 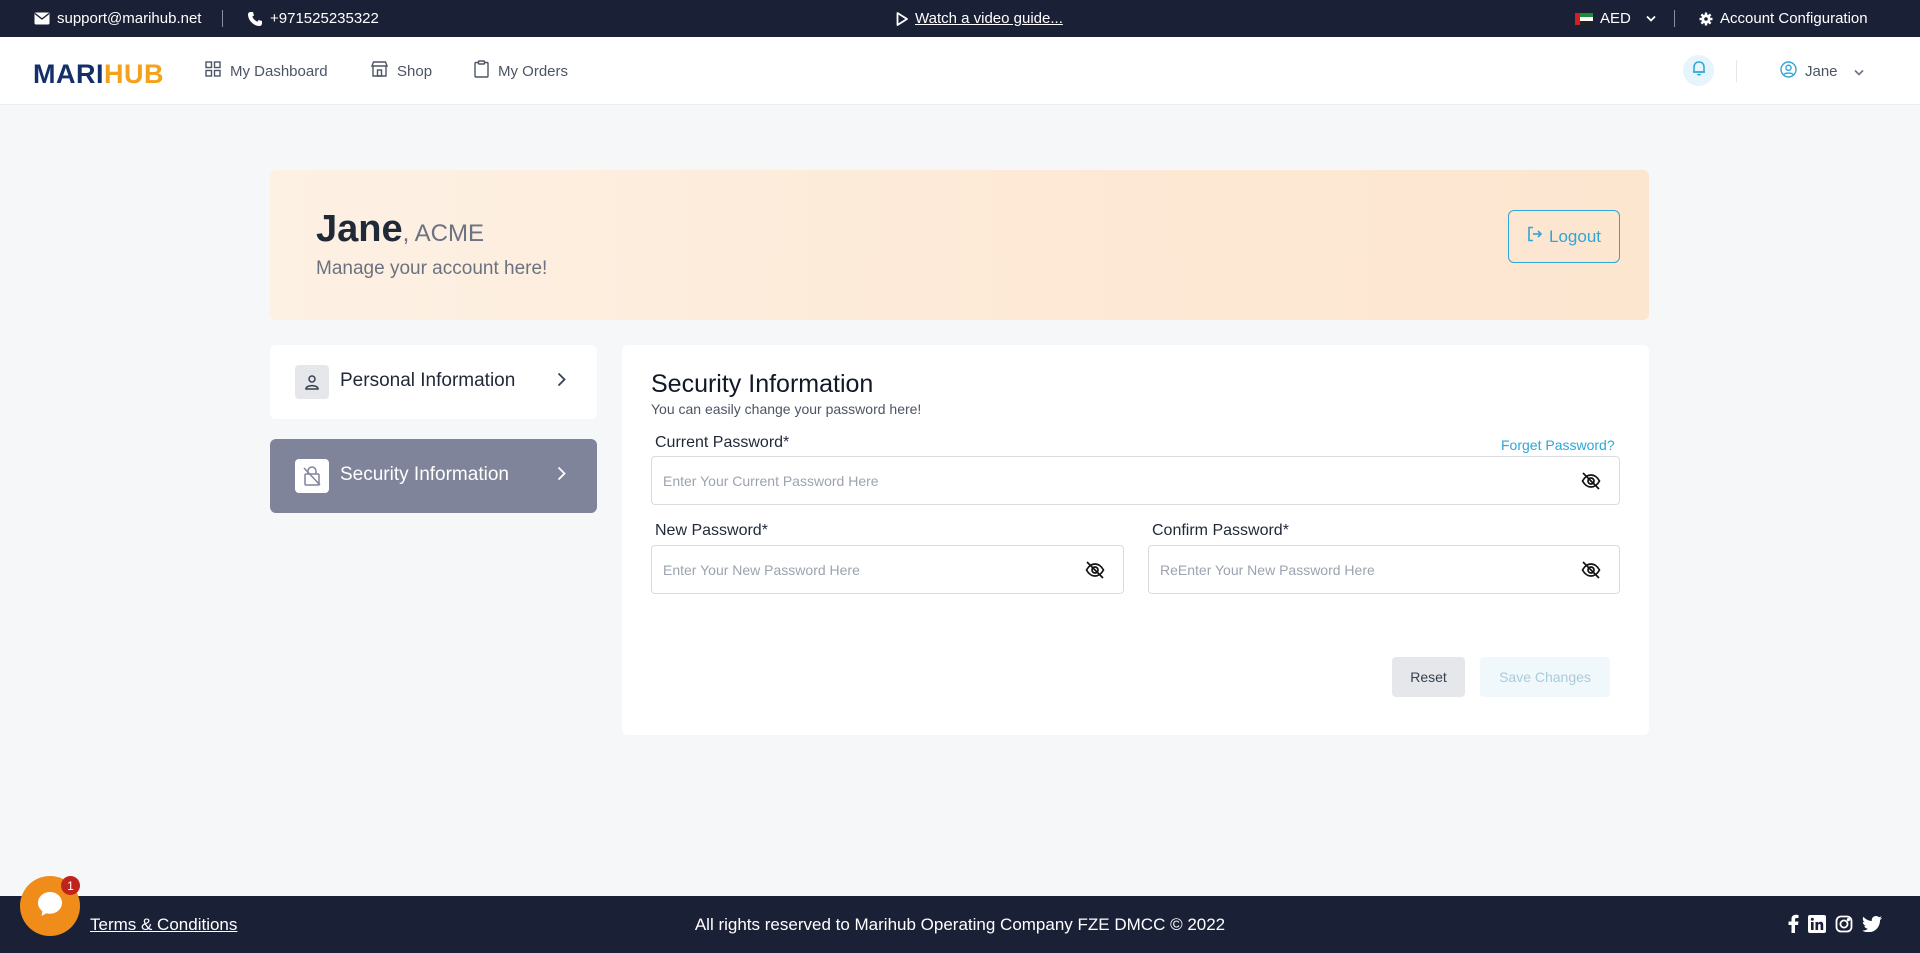 What do you see at coordinates (902, 18) in the screenshot?
I see `play-icon` at bounding box center [902, 18].